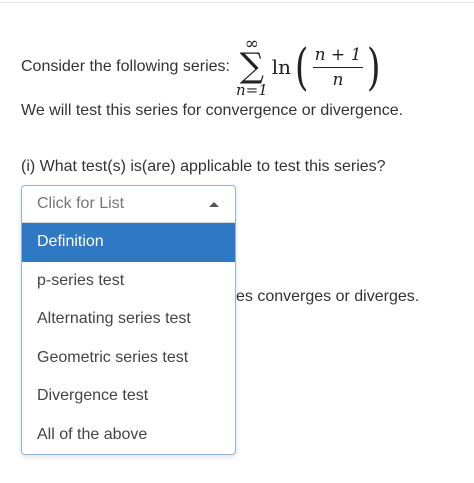  Describe the element at coordinates (301, 67) in the screenshot. I see `left-paren: (` at that location.